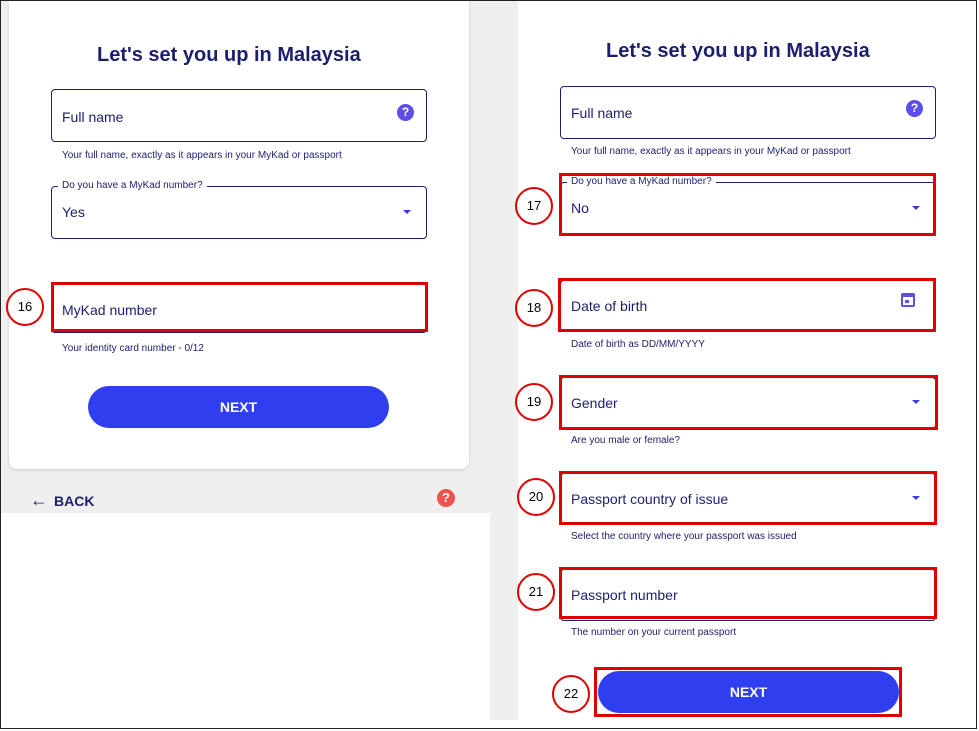 The height and width of the screenshot is (731, 979). What do you see at coordinates (25, 307) in the screenshot?
I see `annotation-badge-16: 16` at bounding box center [25, 307].